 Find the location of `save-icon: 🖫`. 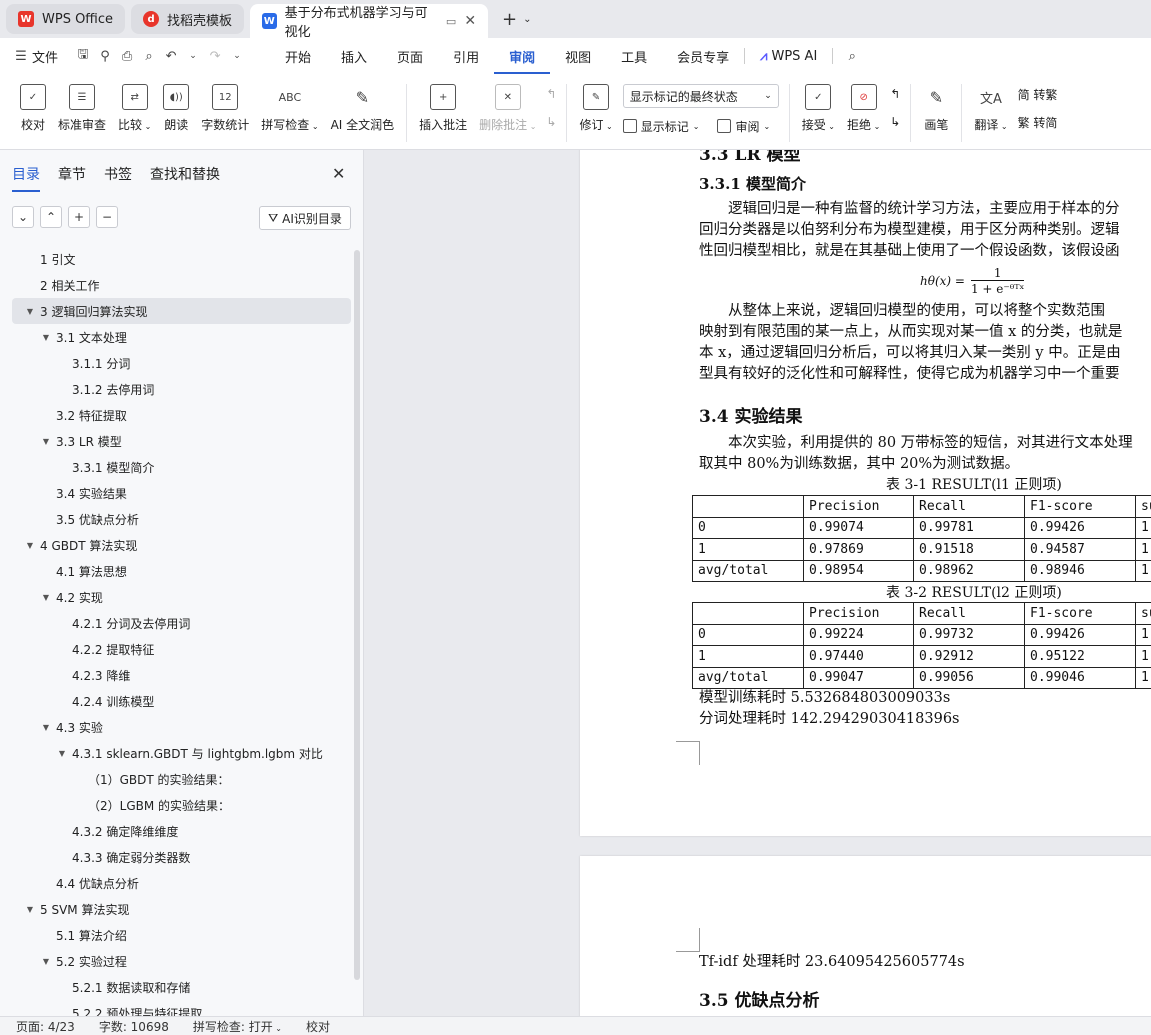

save-icon: 🖫 is located at coordinates (83, 56).